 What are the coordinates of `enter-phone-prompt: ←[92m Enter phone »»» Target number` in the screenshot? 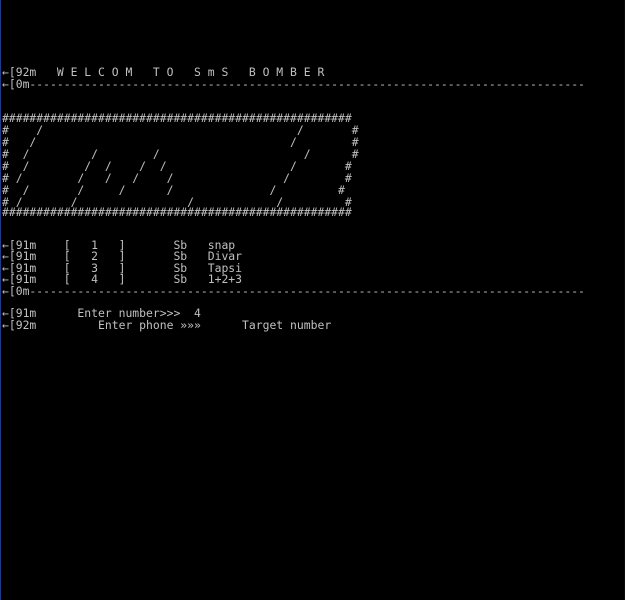 It's located at (166, 325).